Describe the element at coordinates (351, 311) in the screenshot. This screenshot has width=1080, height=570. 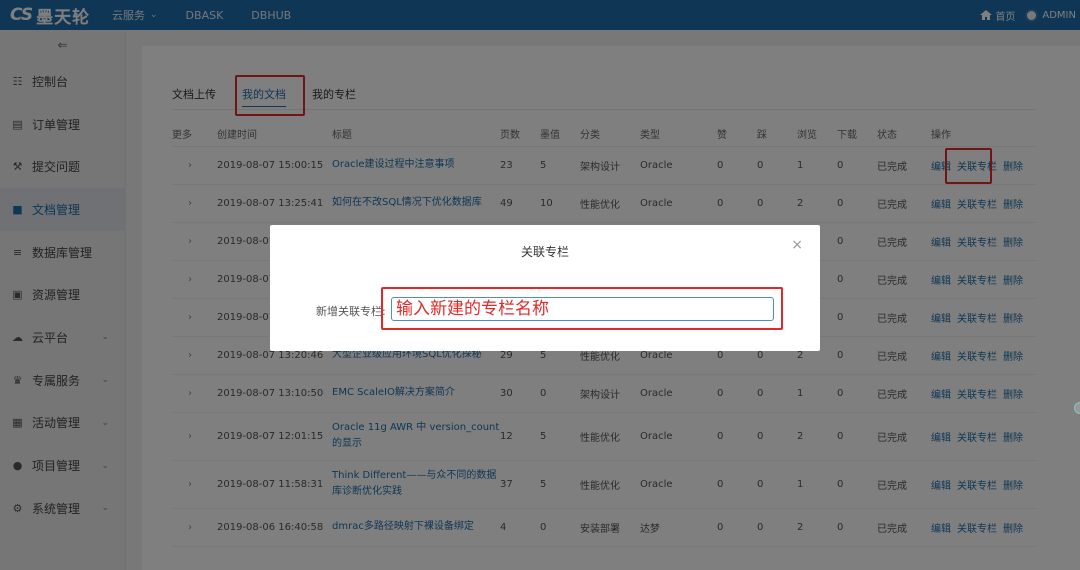
I see `new-column-label: 新增关联专栏:` at that location.